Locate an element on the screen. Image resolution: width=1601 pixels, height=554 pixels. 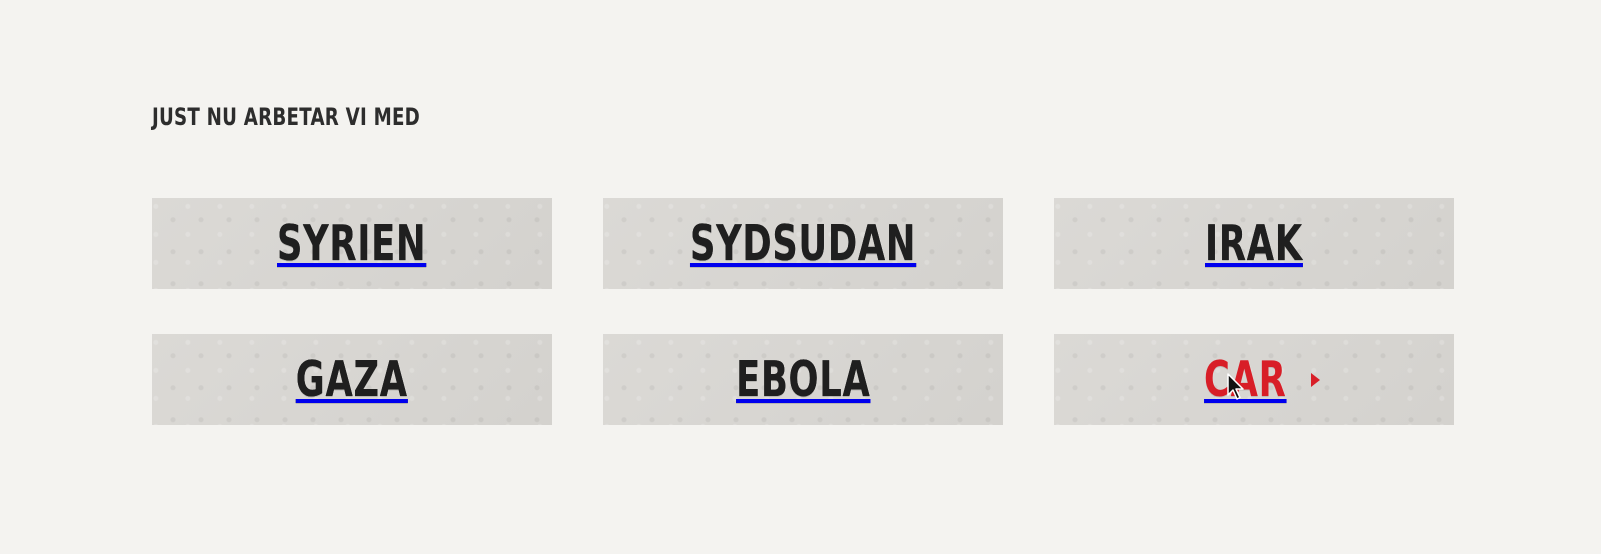
area-tile-ebola: EBOLA is located at coordinates (803, 379).